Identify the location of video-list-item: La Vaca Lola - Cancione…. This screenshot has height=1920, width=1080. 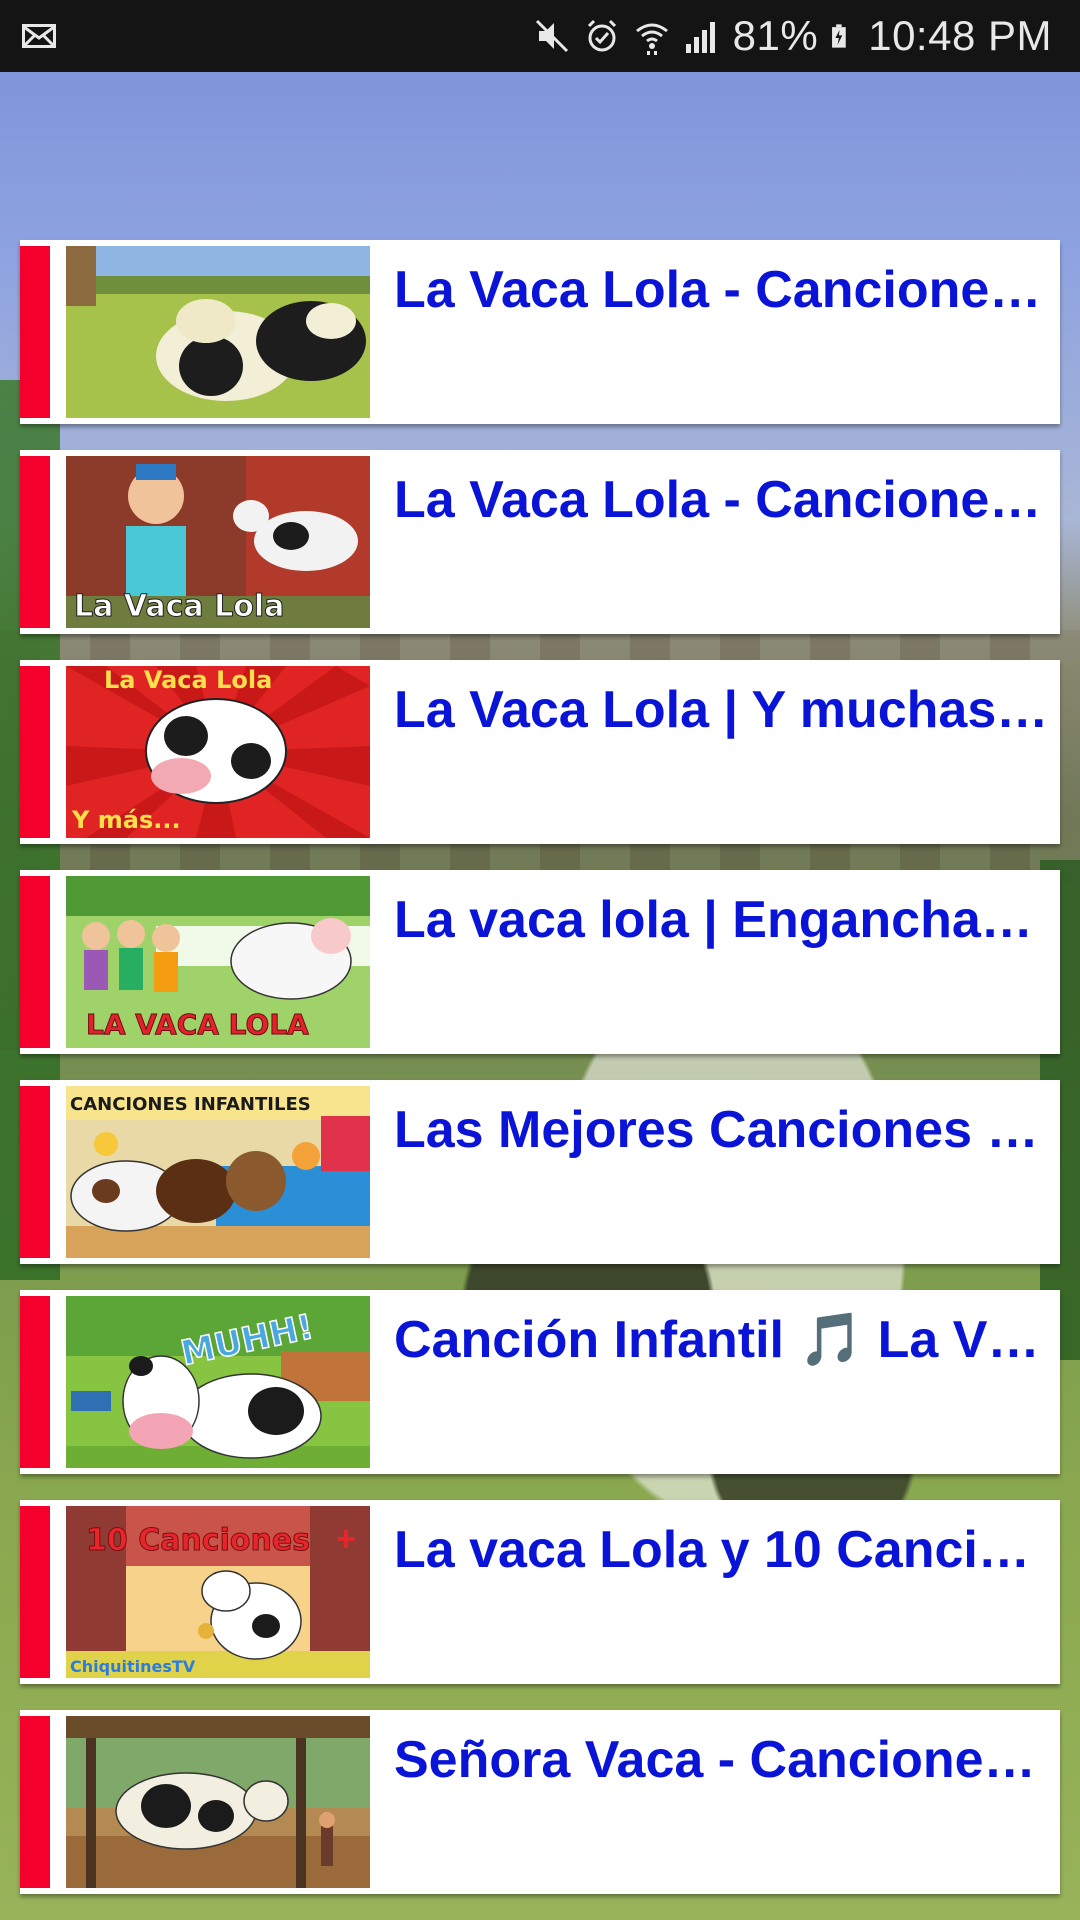
(540, 332).